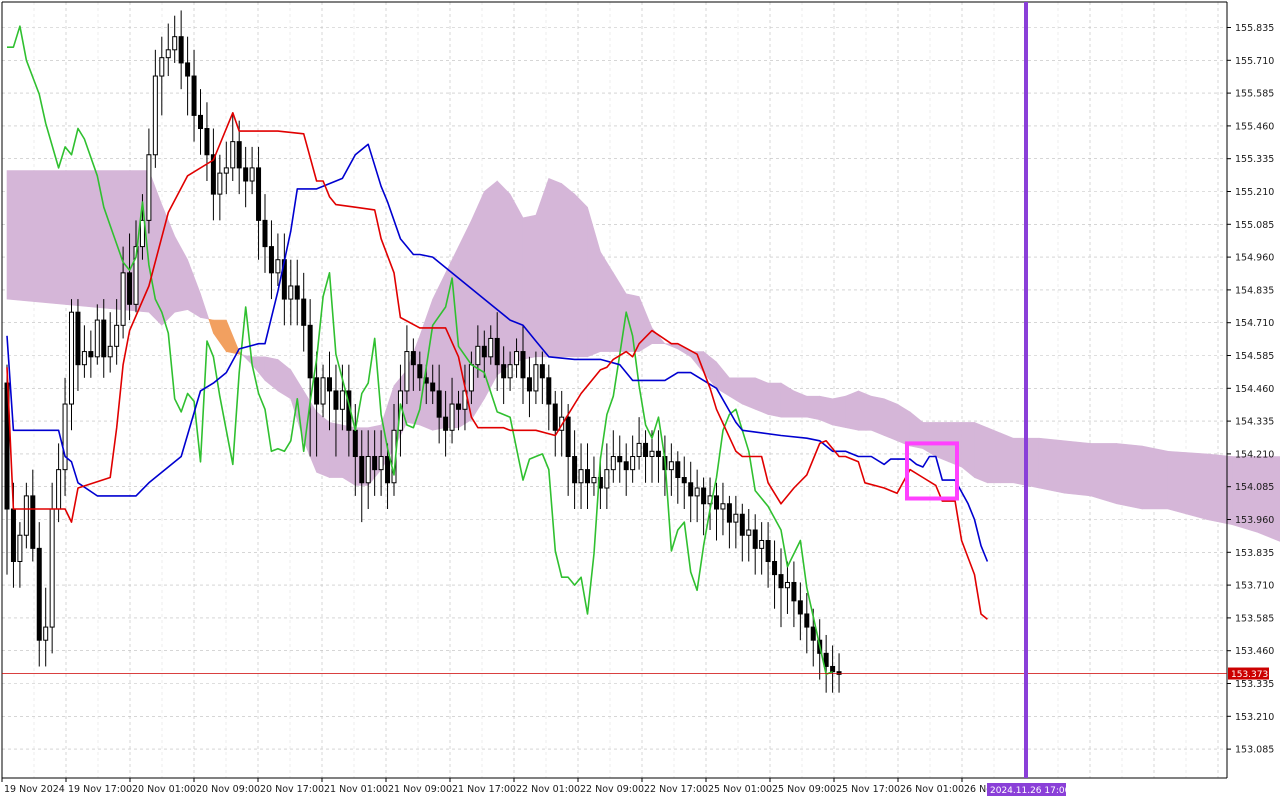 This screenshot has width=1280, height=800. Describe the element at coordinates (1254, 618) in the screenshot. I see `price-tick-label: 153.585` at that location.